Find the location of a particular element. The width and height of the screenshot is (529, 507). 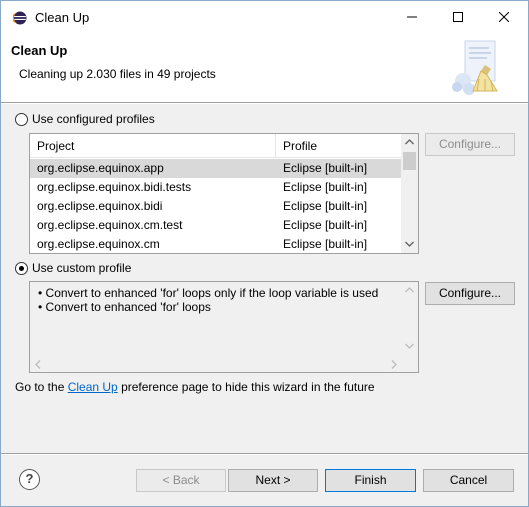

clean-up-preference-link: Clean Up is located at coordinates (93, 387).